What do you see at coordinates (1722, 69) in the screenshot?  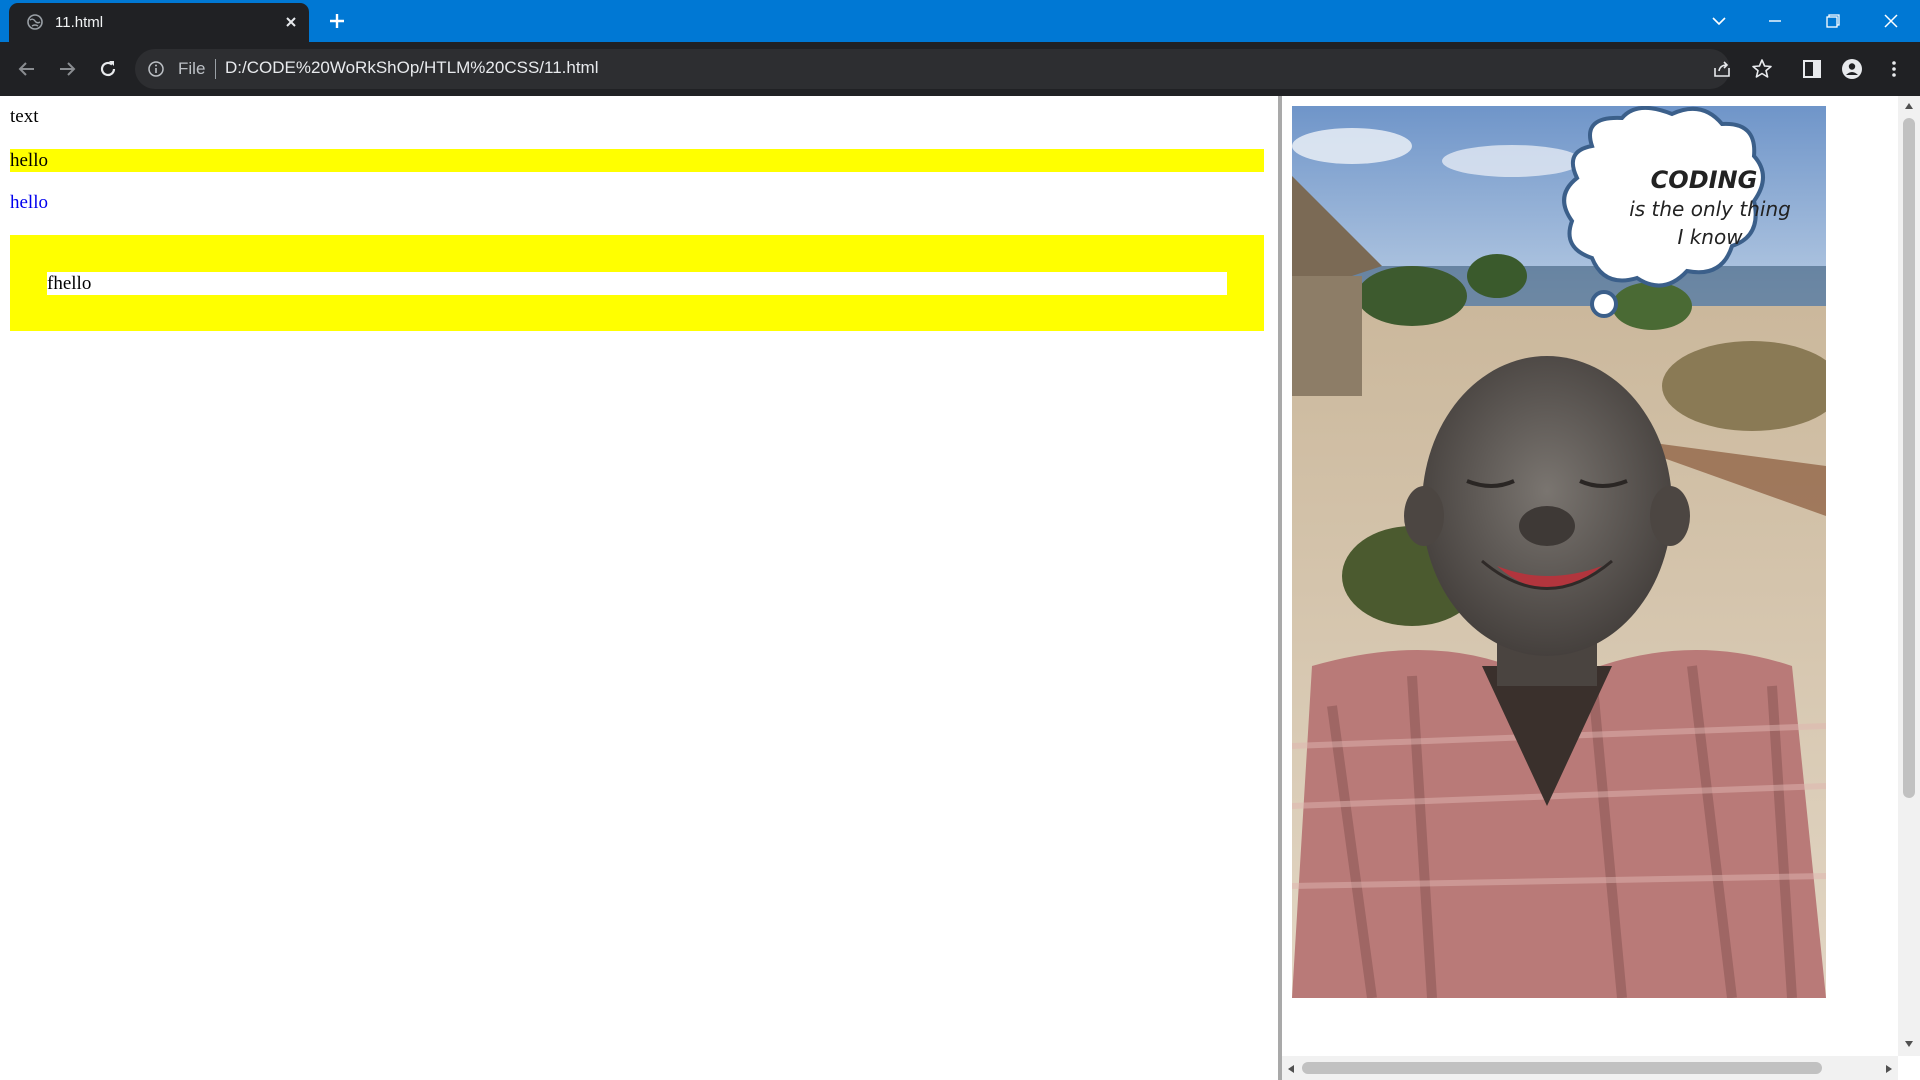 I see `share-icon` at bounding box center [1722, 69].